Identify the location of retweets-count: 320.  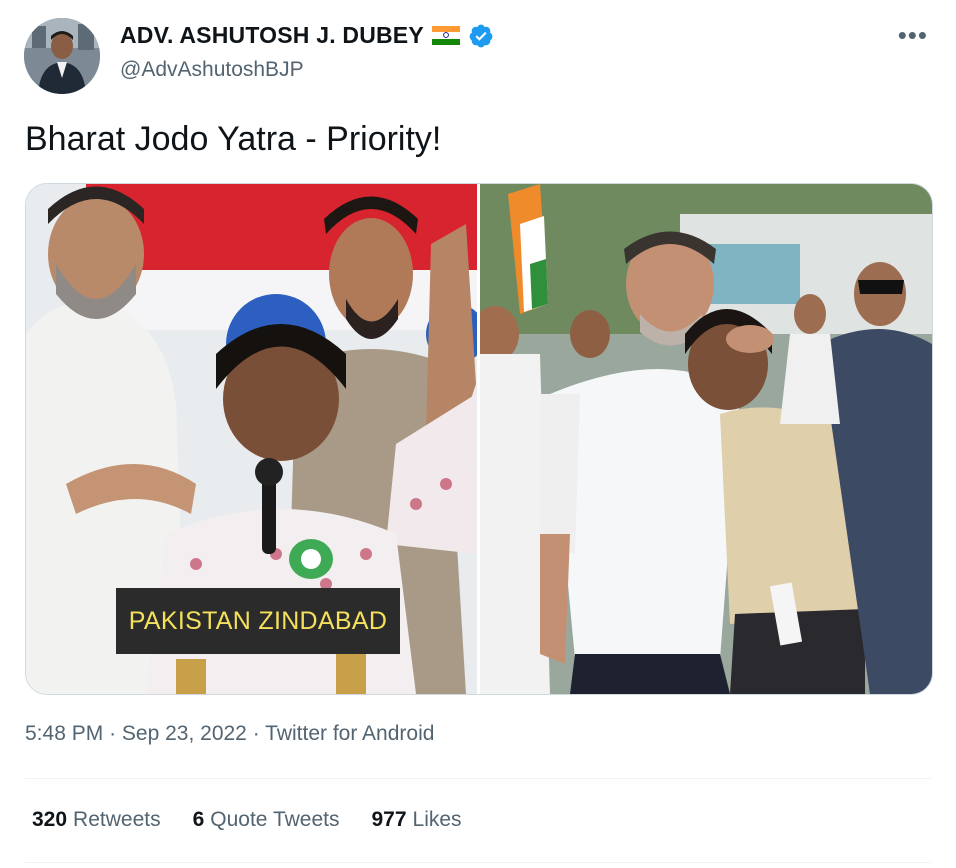
(50, 819).